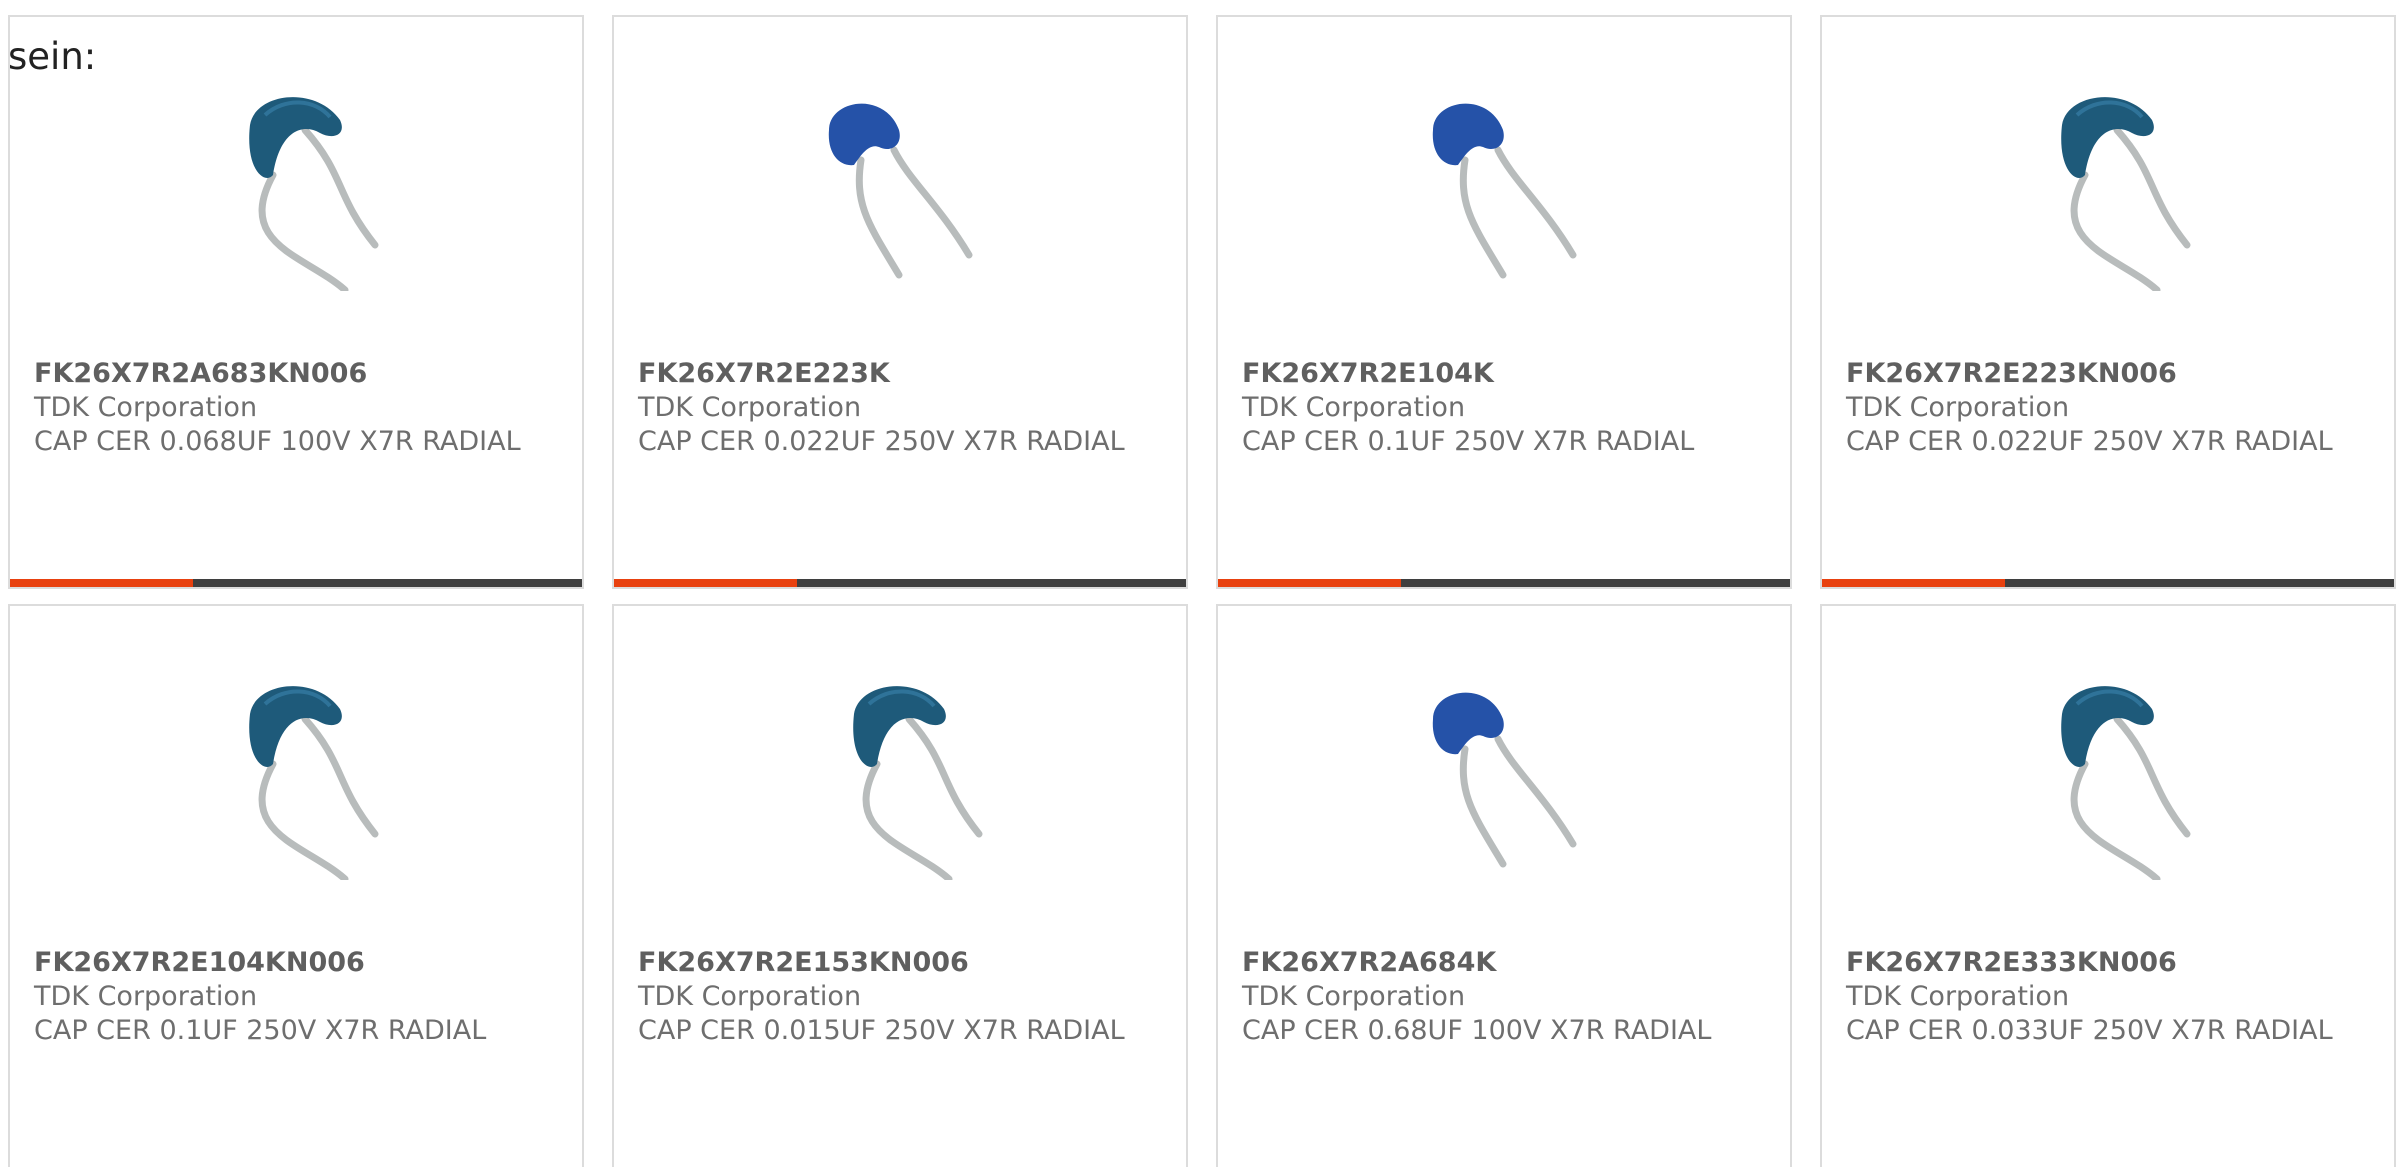  What do you see at coordinates (2101, 963) in the screenshot?
I see `part-number-link: FK26X7R2E333KN006` at bounding box center [2101, 963].